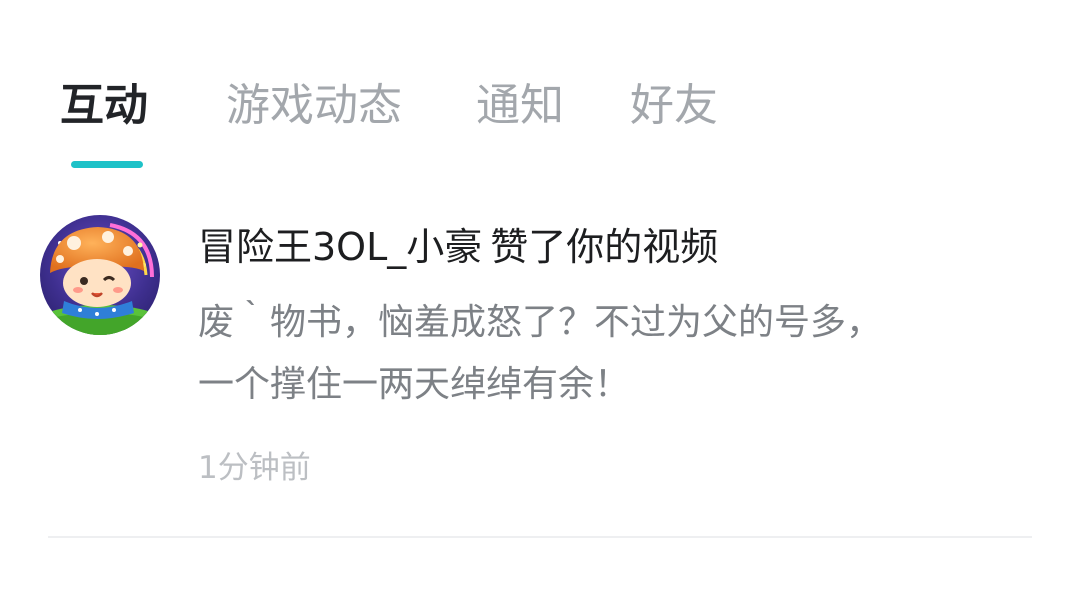 The image size is (1080, 606). Describe the element at coordinates (104, 106) in the screenshot. I see `tab-interaction: 互动` at that location.